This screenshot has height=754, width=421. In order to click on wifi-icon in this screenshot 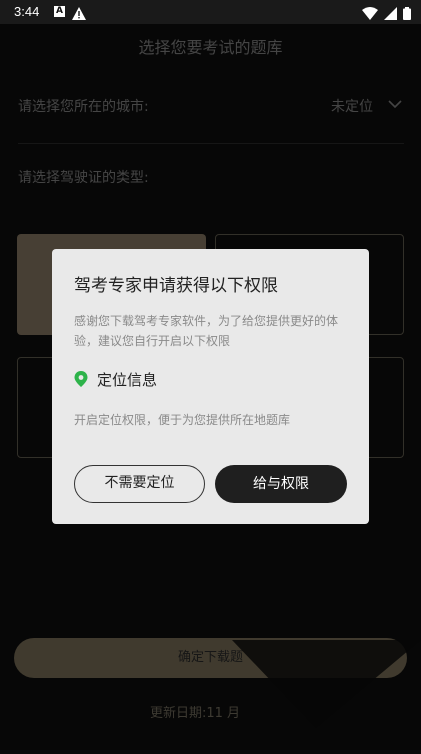, I will do `click(370, 14)`.